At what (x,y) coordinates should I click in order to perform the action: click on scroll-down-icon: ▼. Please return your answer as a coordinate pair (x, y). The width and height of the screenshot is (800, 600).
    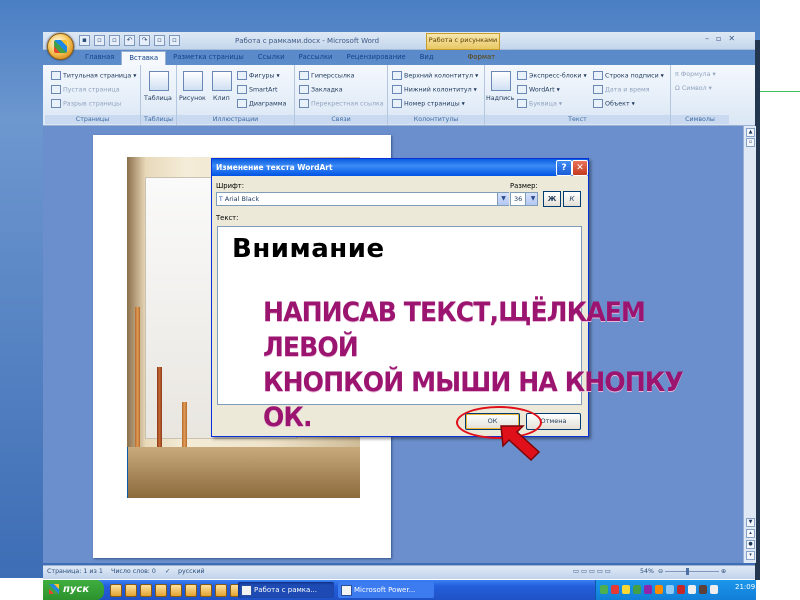
    Looking at the image, I should click on (750, 522).